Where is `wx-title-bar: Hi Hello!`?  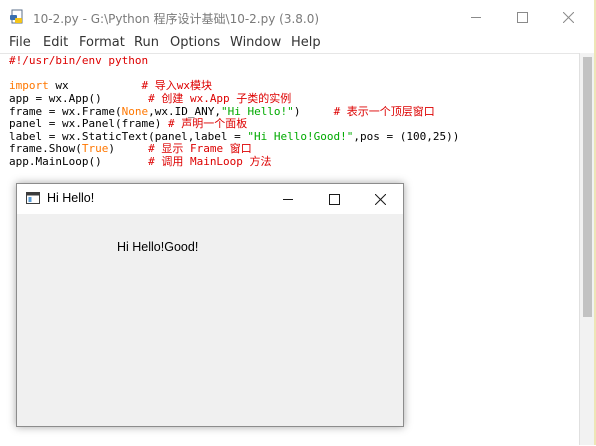
wx-title-bar: Hi Hello! is located at coordinates (210, 199).